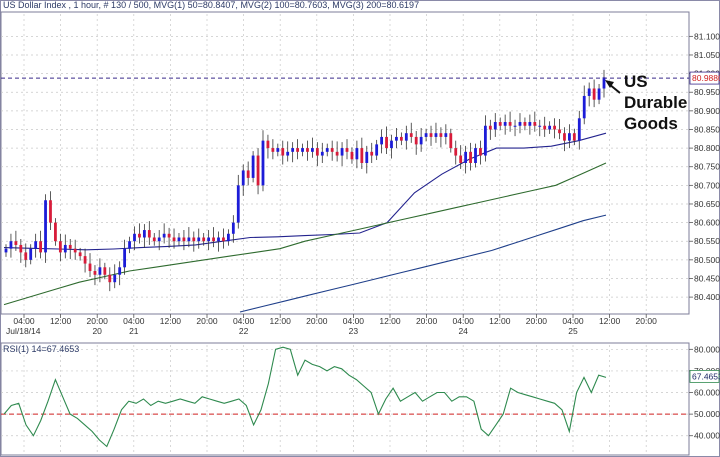 The image size is (720, 457). What do you see at coordinates (707, 185) in the screenshot?
I see `price-tick-label: 80.7000` at bounding box center [707, 185].